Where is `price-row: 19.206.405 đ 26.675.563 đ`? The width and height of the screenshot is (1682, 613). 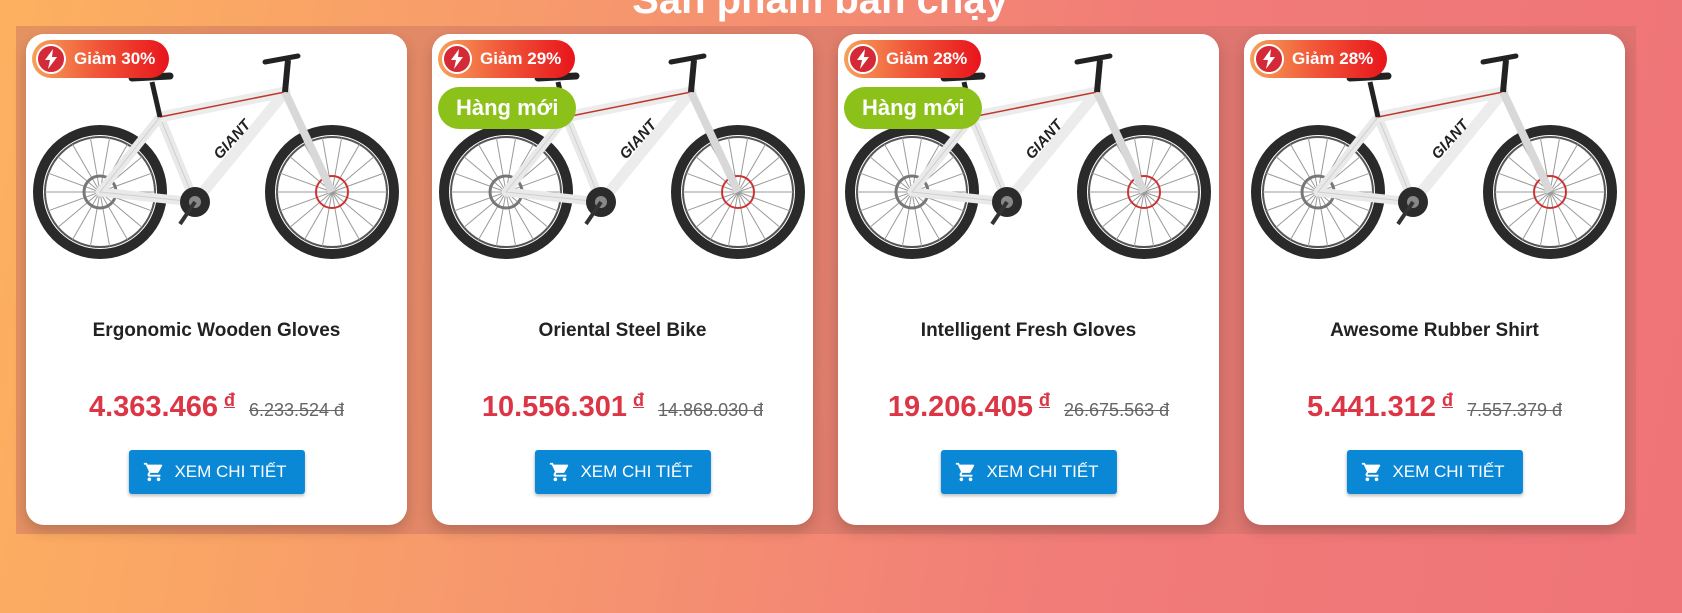 price-row: 19.206.405 đ 26.675.563 đ is located at coordinates (1028, 407).